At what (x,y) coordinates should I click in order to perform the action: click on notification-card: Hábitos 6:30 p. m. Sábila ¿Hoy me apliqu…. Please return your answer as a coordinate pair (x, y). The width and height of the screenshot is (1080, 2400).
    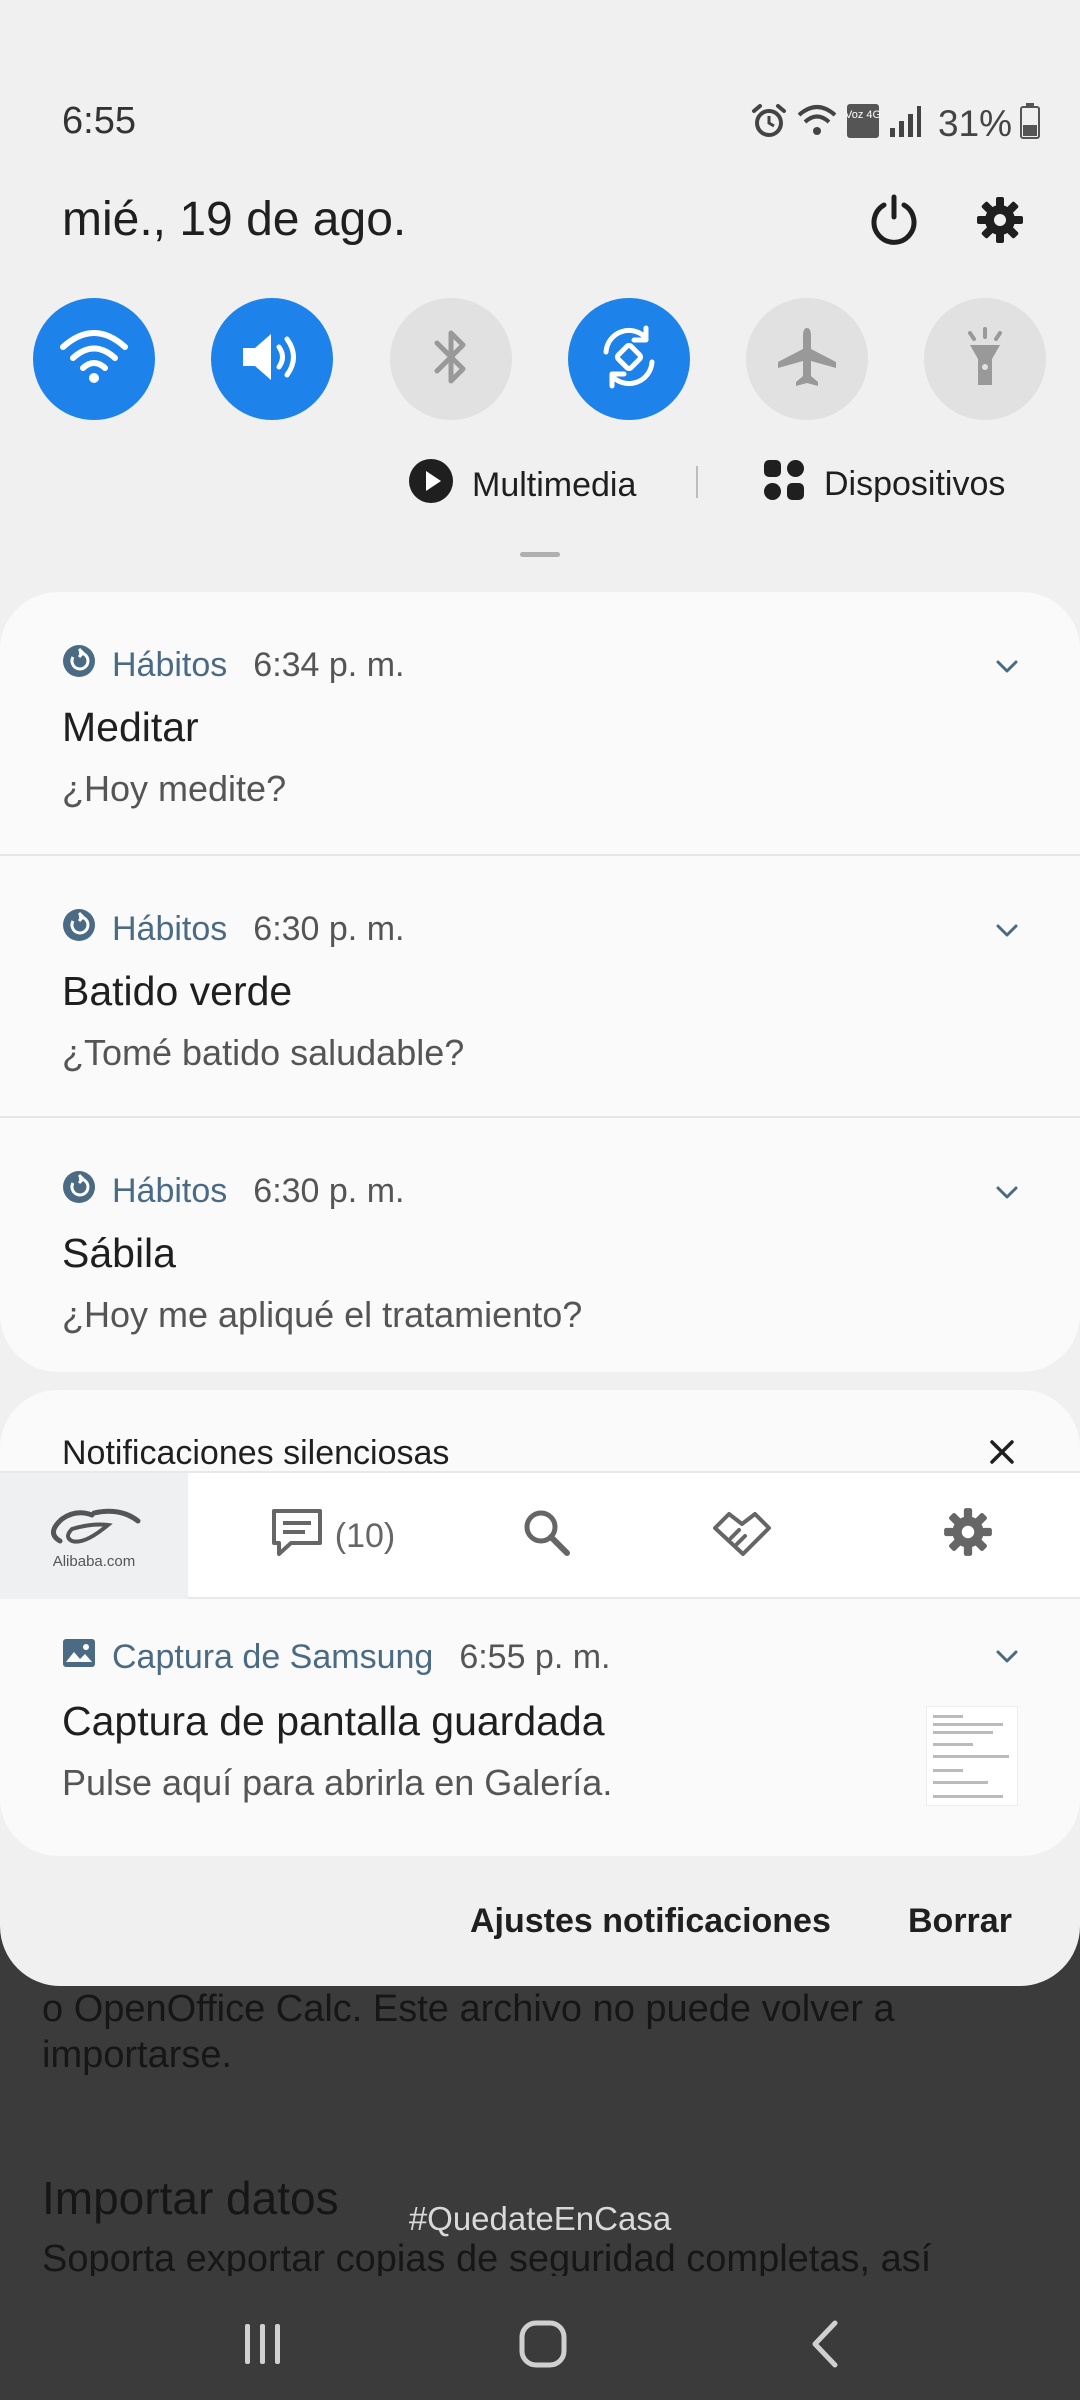
    Looking at the image, I should click on (540, 1244).